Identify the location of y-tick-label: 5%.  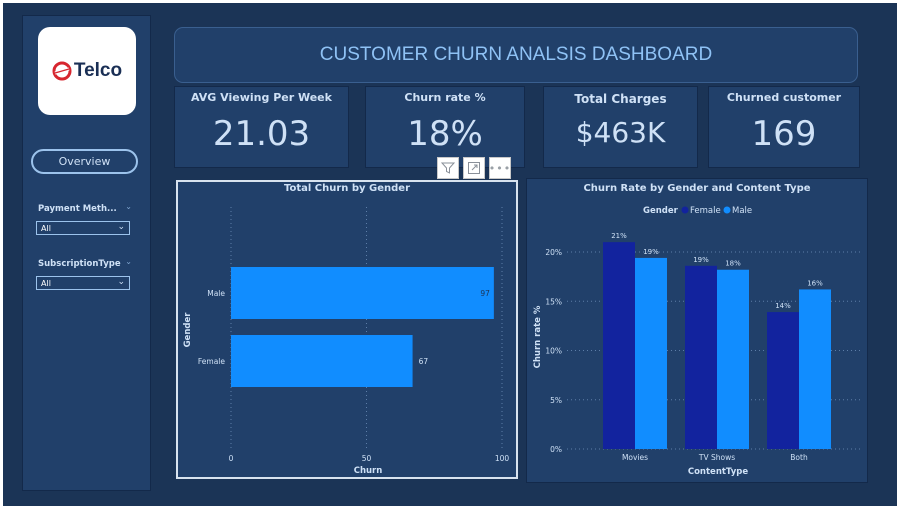
(556, 400).